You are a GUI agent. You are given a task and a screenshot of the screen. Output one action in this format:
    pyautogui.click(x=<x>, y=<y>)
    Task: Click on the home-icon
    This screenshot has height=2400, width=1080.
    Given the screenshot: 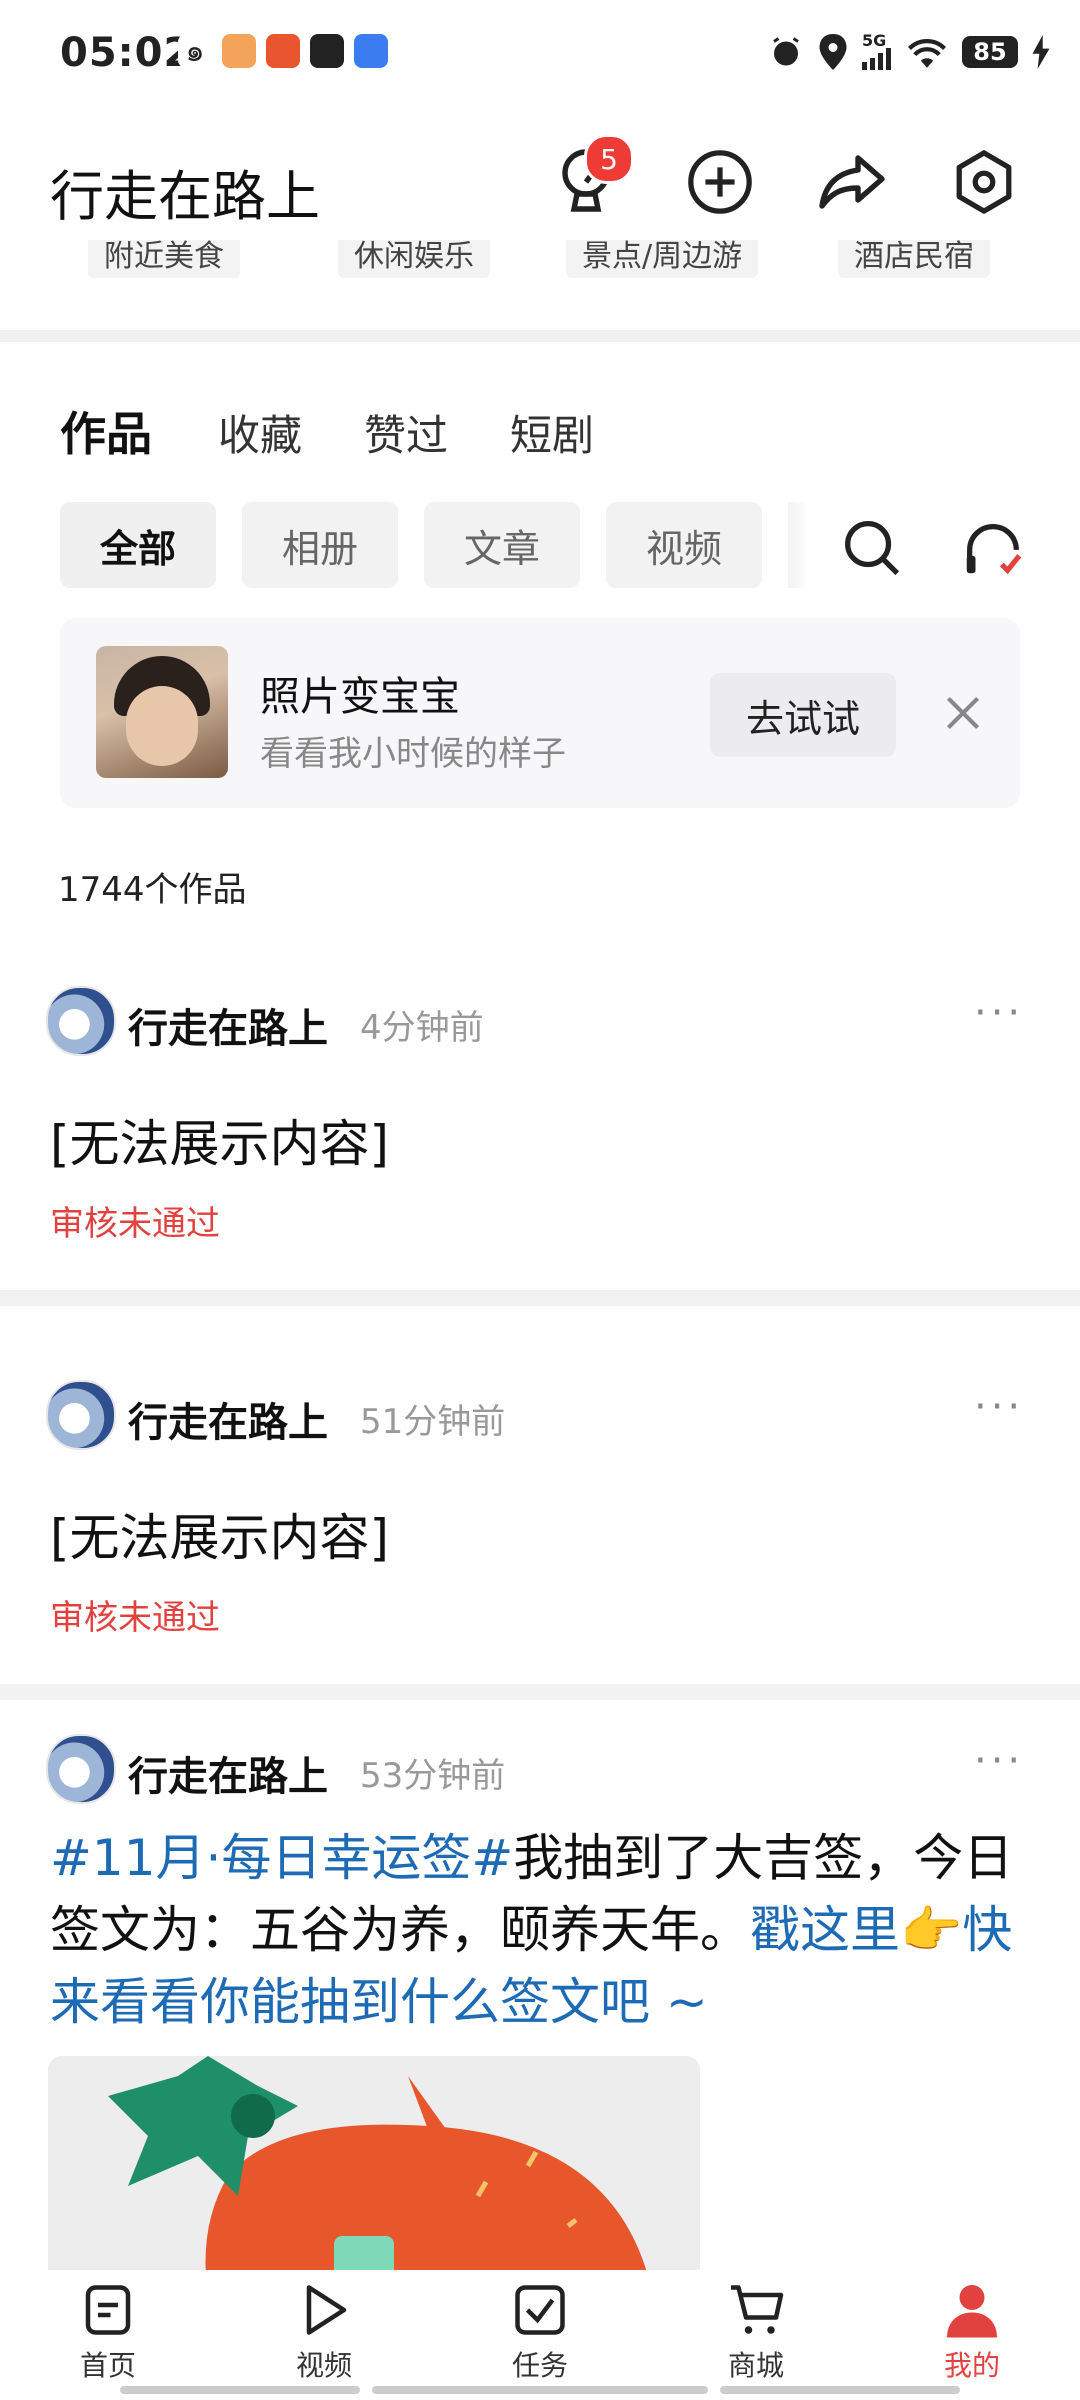 What is the action you would take?
    pyautogui.click(x=108, y=2310)
    